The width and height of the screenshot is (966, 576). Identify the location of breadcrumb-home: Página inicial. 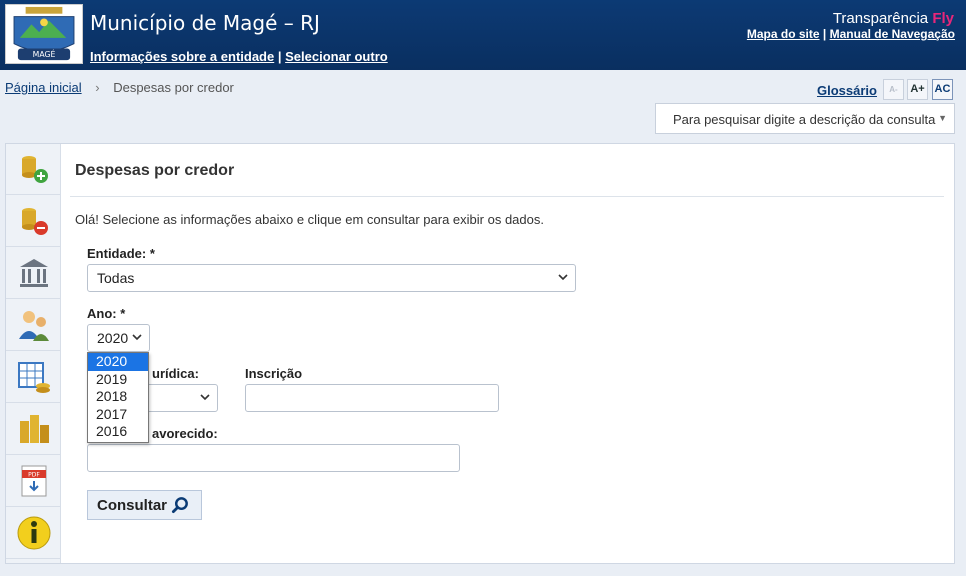
(43, 87).